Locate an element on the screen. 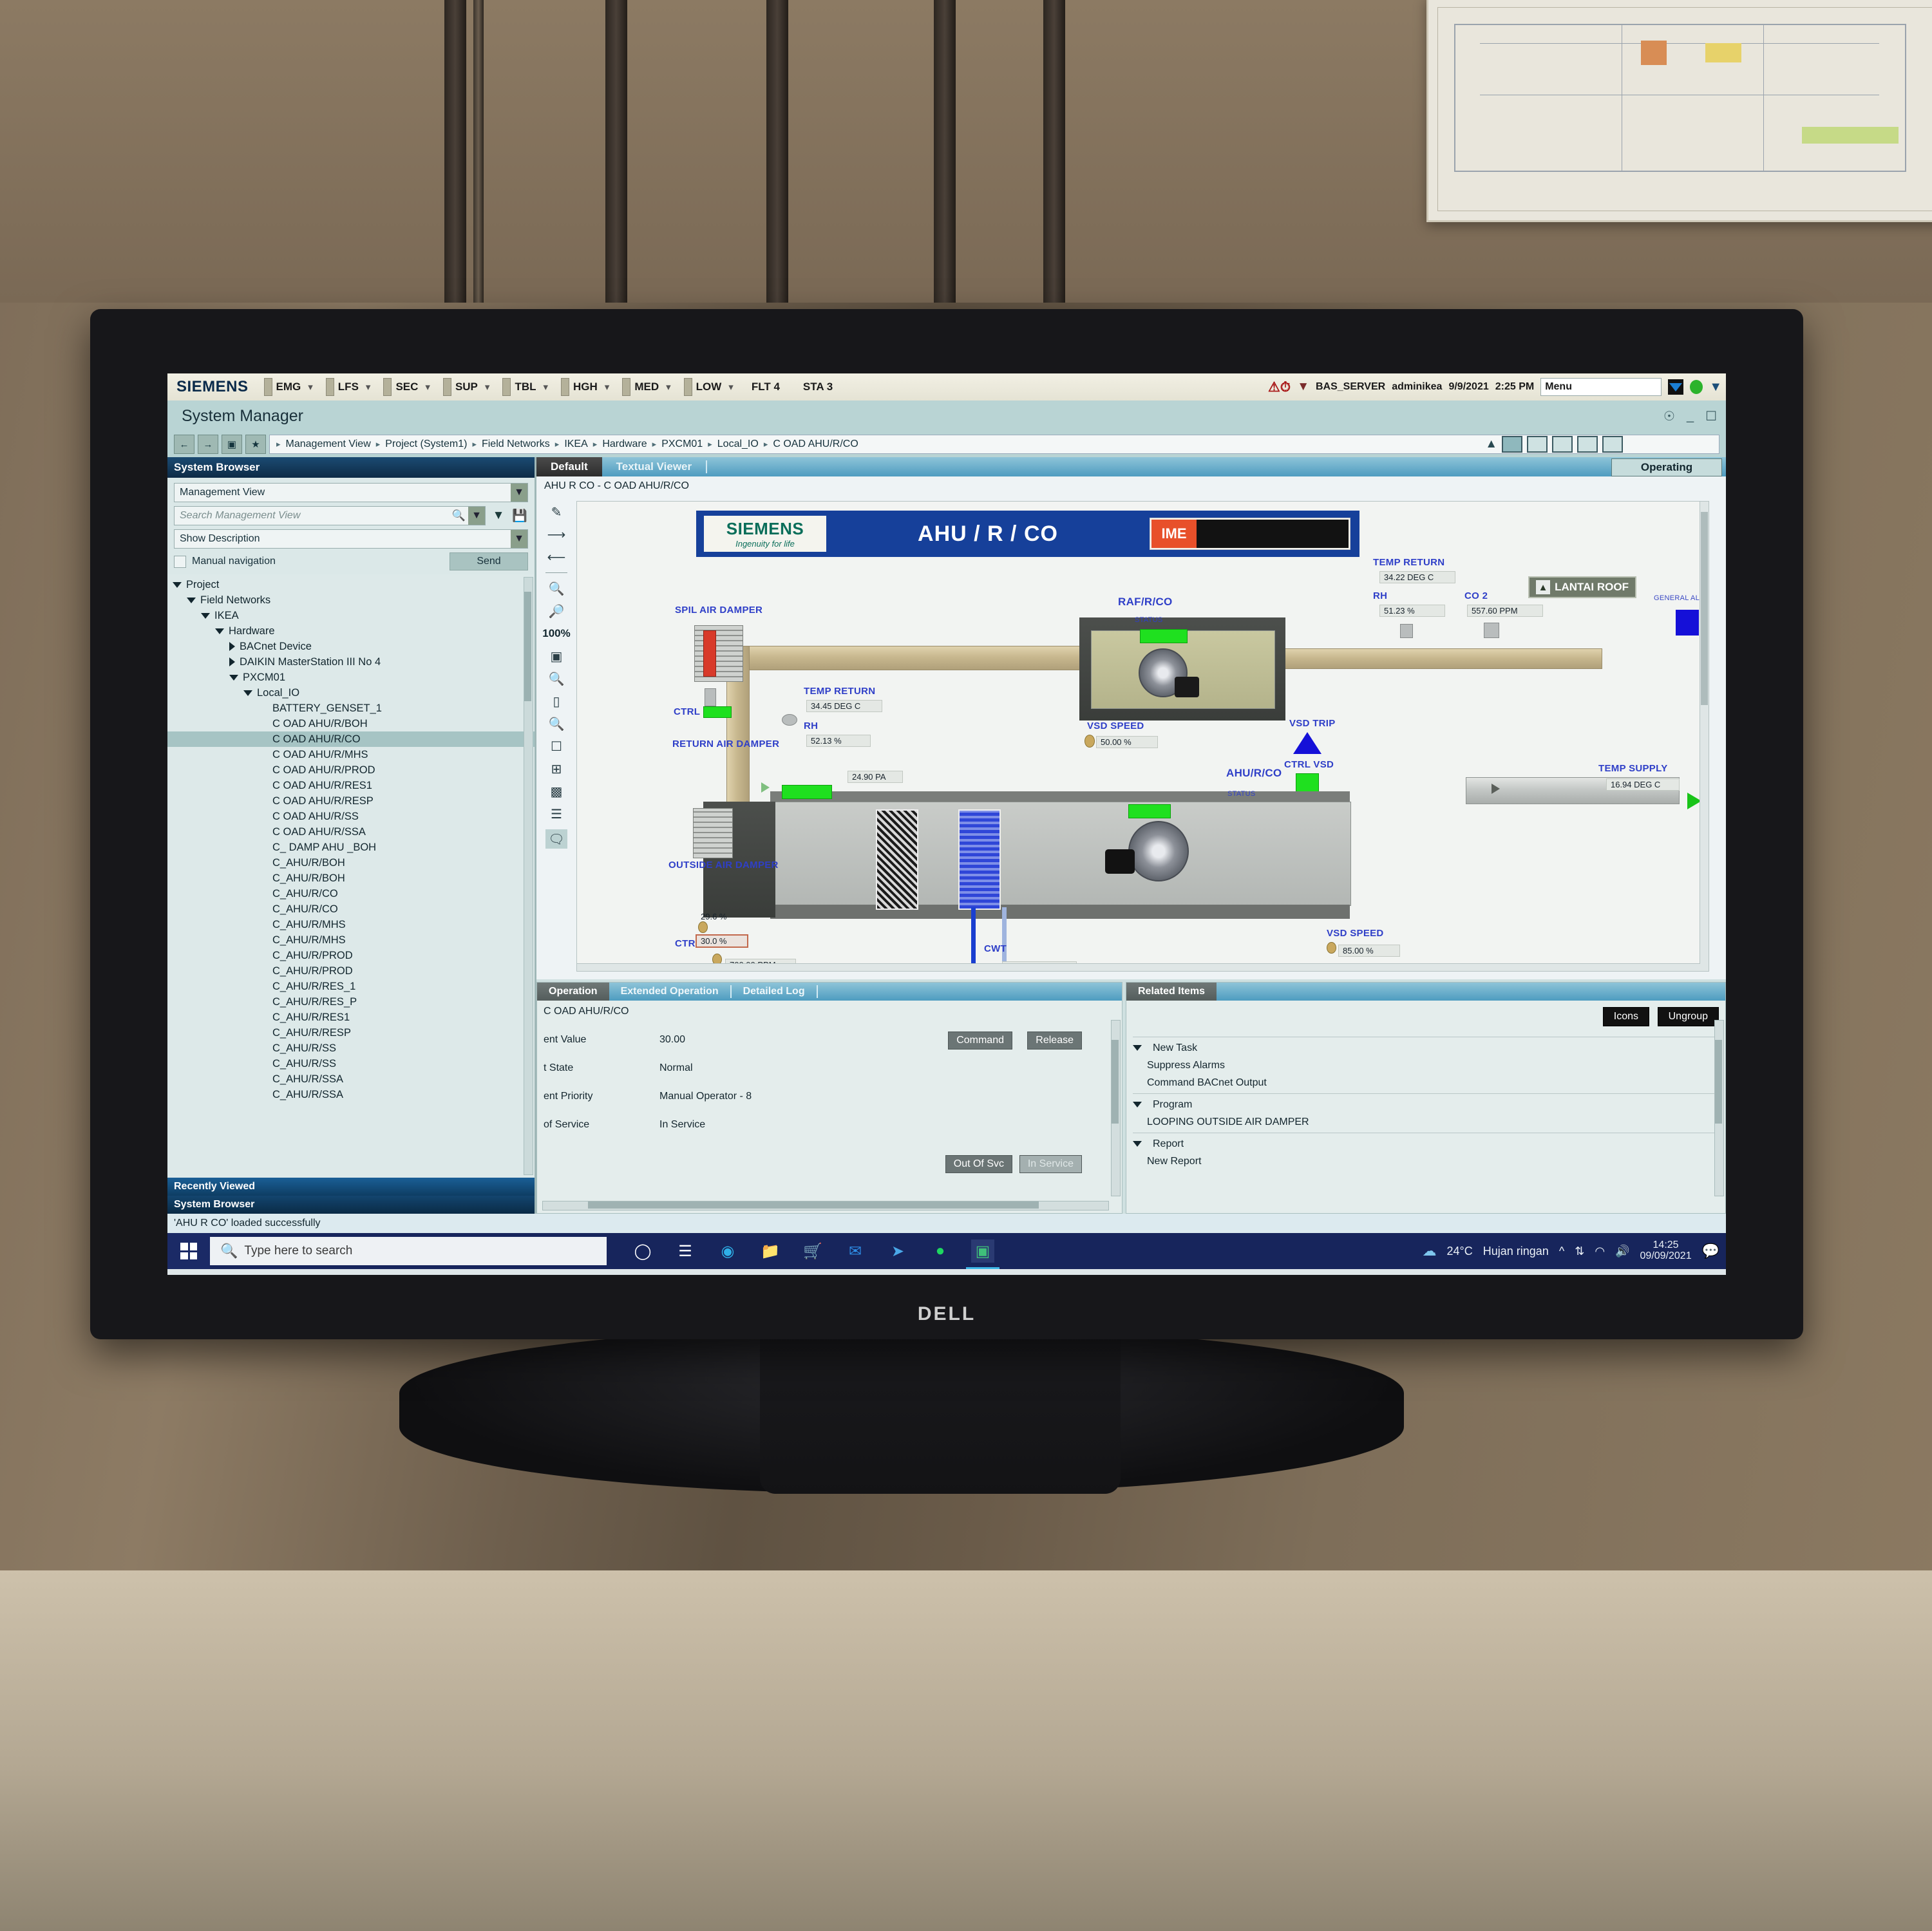 The height and width of the screenshot is (1931, 1932). tree-node: Local_IO is located at coordinates (351, 693).